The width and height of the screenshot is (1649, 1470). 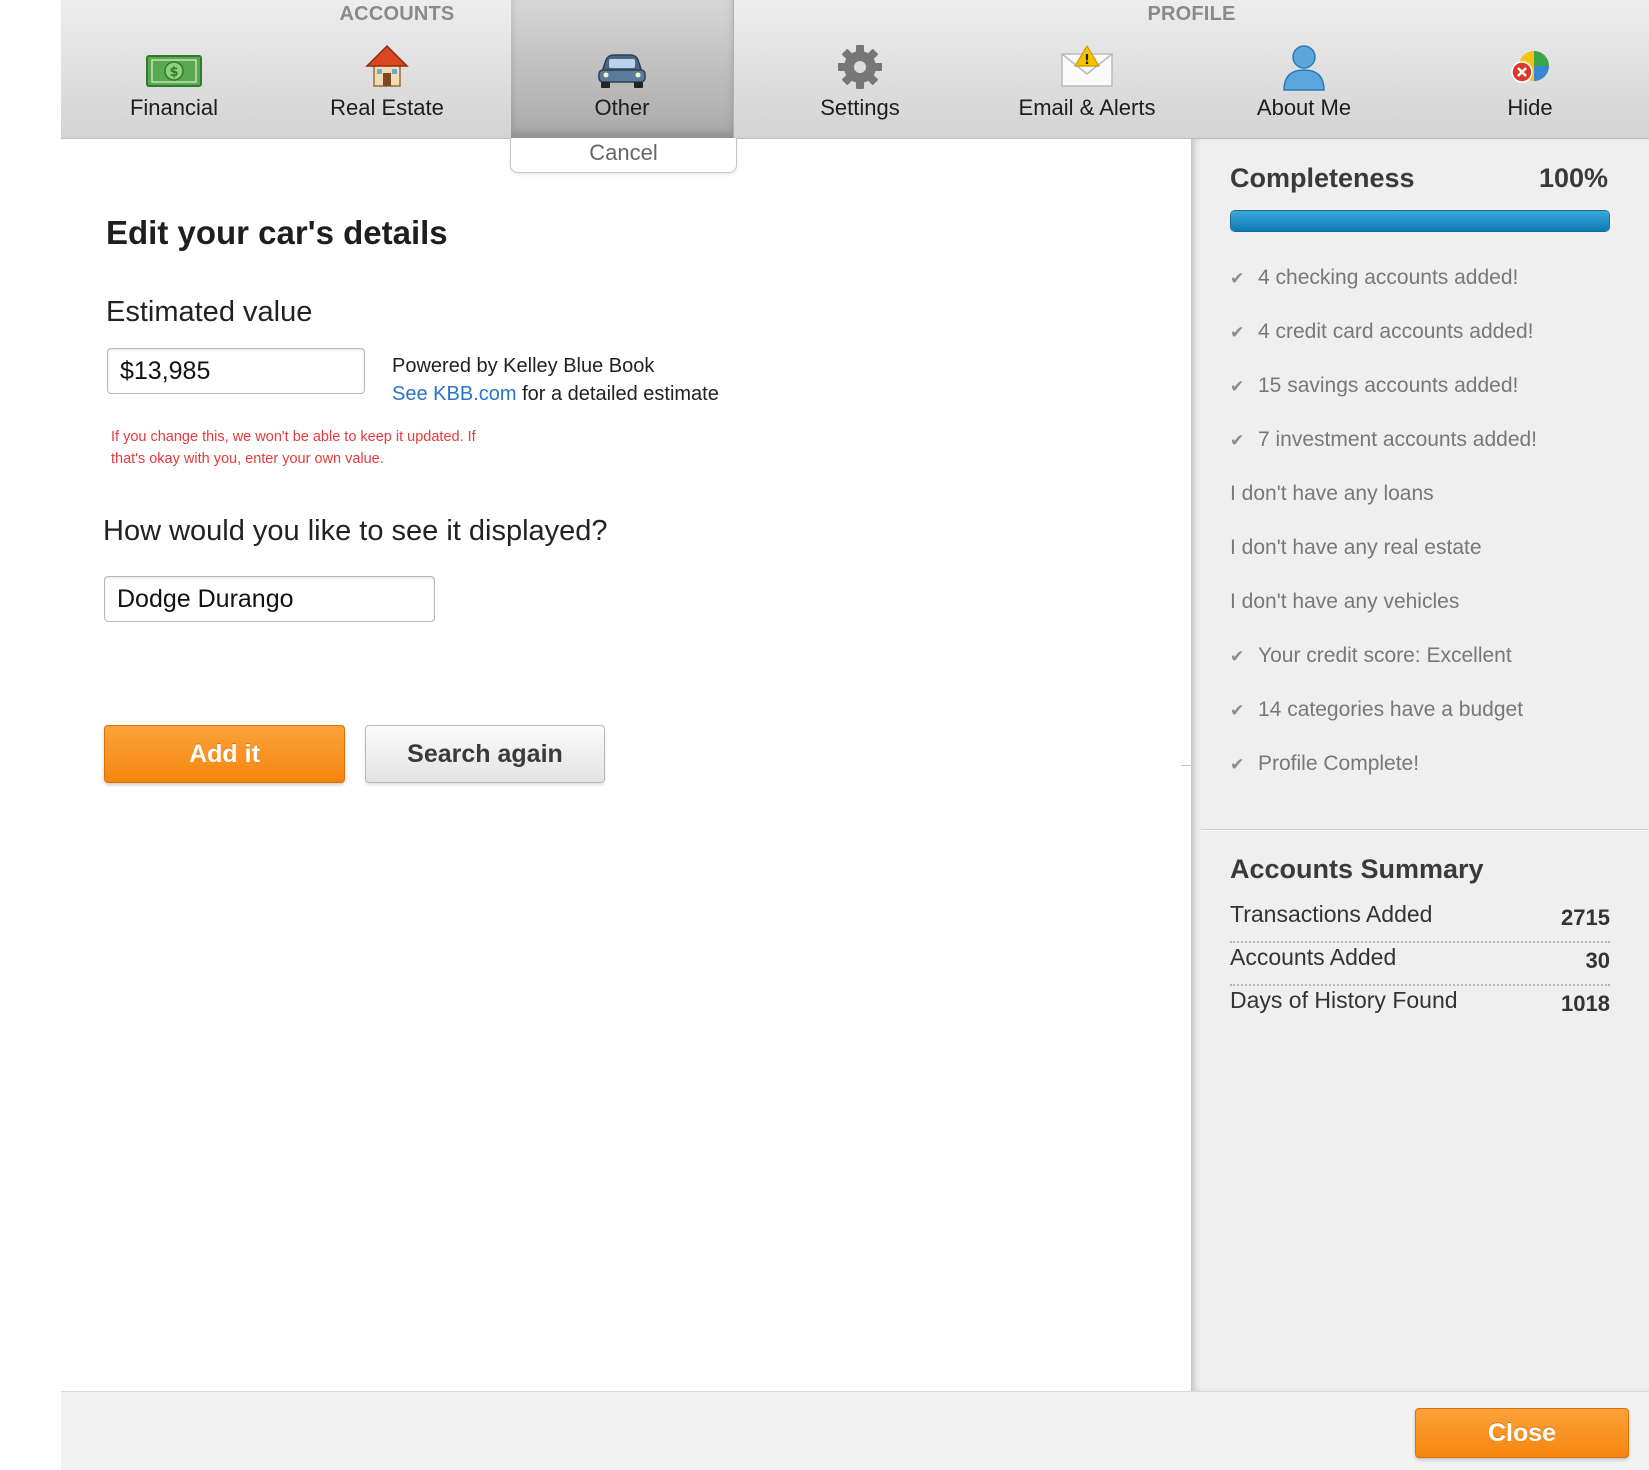 I want to click on nav-item-financial: $ Financial, so click(x=174, y=69).